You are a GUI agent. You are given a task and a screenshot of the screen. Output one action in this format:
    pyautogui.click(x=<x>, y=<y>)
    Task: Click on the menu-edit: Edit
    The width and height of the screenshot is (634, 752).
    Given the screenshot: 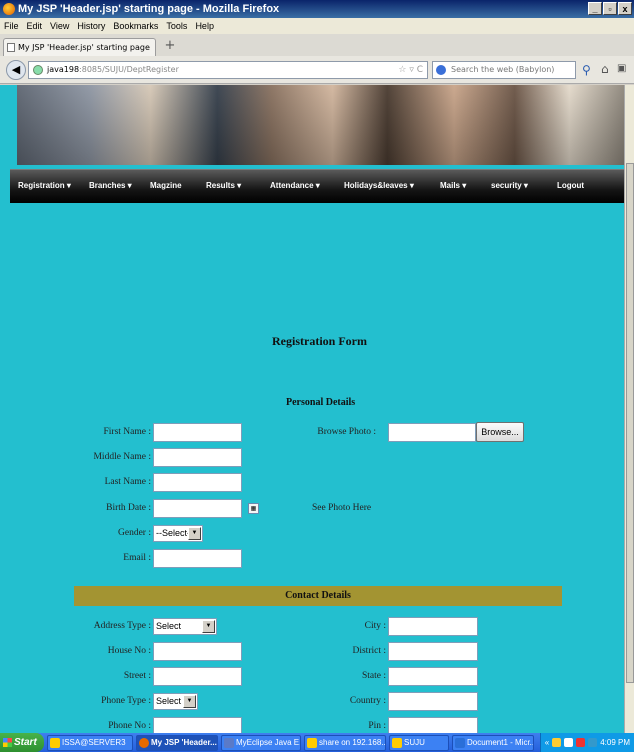 What is the action you would take?
    pyautogui.click(x=35, y=26)
    